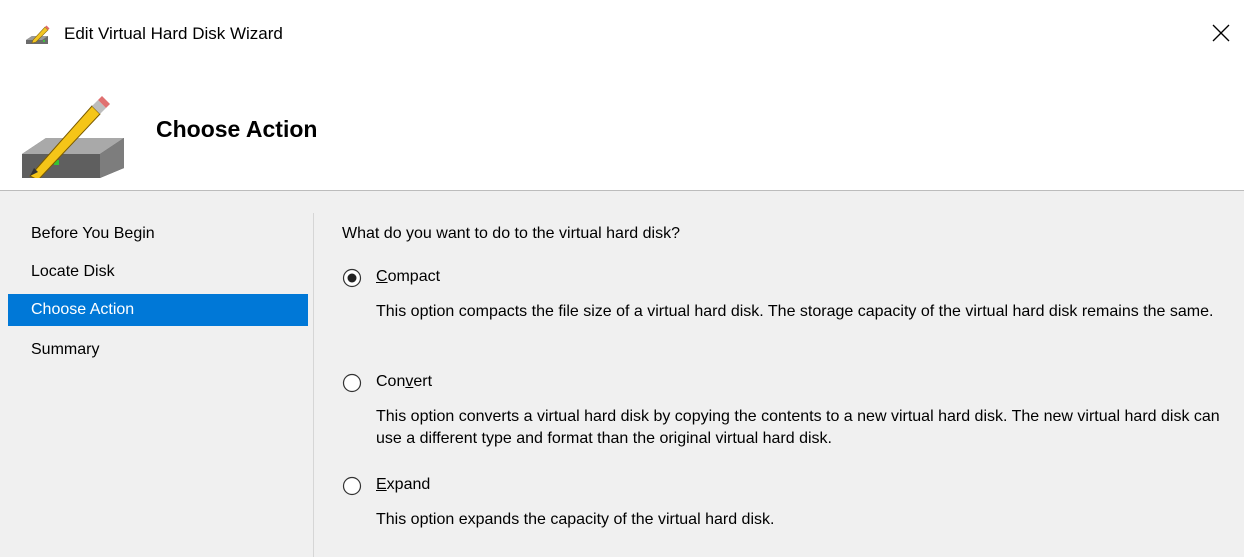 The height and width of the screenshot is (557, 1244). I want to click on step-choose-action: Choose Action, so click(158, 310).